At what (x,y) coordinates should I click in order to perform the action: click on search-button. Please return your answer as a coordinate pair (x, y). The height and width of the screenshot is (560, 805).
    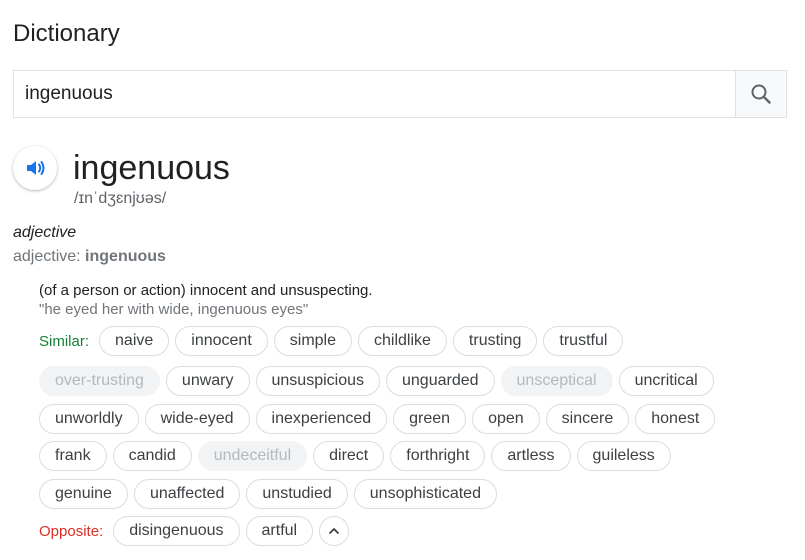
    Looking at the image, I should click on (760, 94).